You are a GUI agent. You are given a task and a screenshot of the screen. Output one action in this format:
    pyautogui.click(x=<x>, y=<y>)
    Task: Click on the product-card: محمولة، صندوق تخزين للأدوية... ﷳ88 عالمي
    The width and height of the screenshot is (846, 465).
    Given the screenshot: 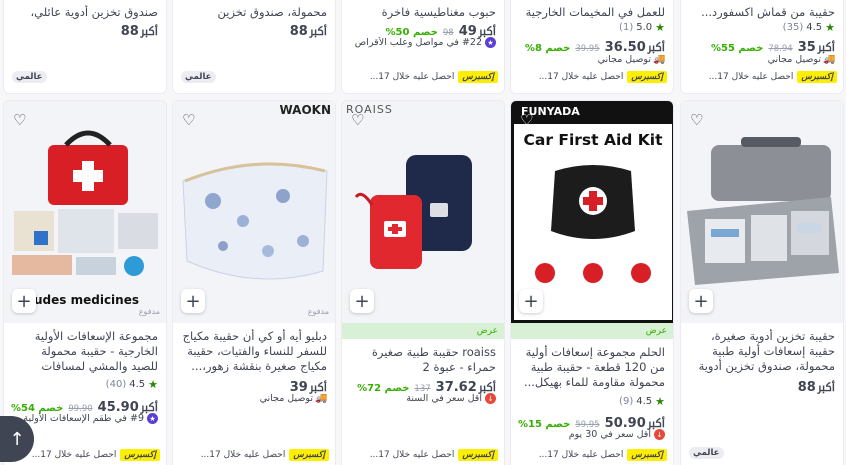 What is the action you would take?
    pyautogui.click(x=254, y=47)
    